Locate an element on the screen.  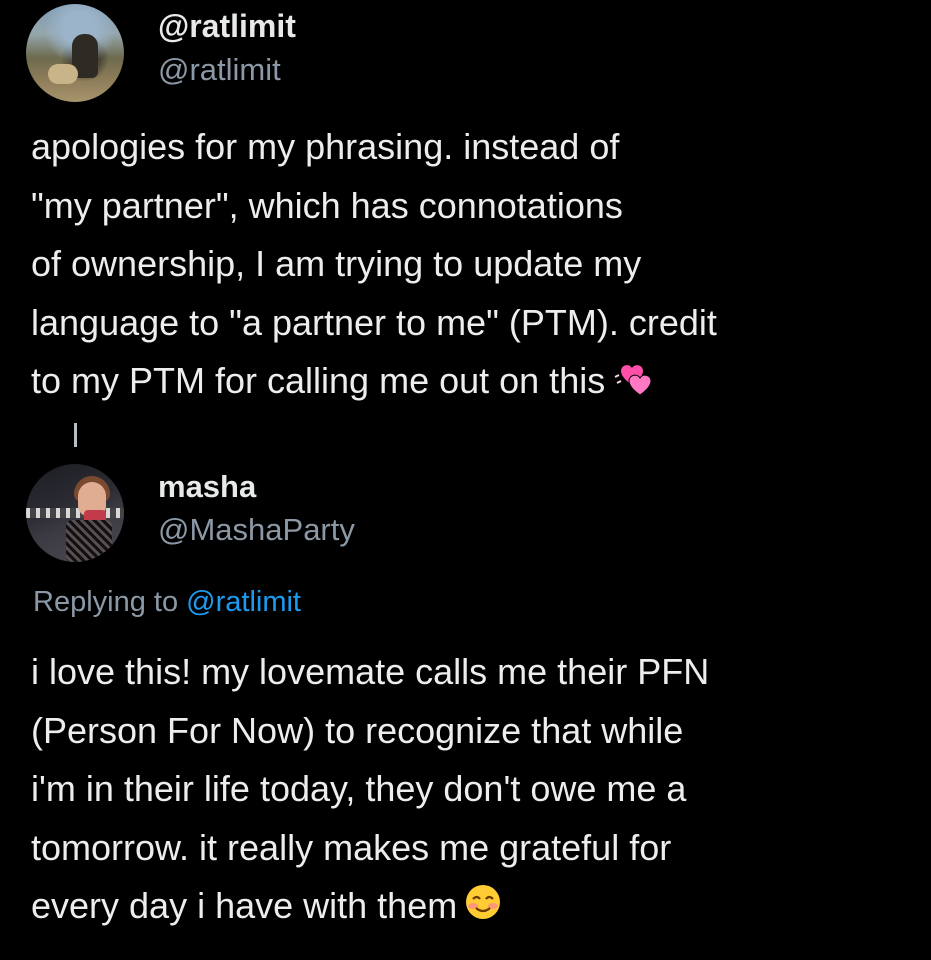
display-name: @ratlimit is located at coordinates (227, 26).